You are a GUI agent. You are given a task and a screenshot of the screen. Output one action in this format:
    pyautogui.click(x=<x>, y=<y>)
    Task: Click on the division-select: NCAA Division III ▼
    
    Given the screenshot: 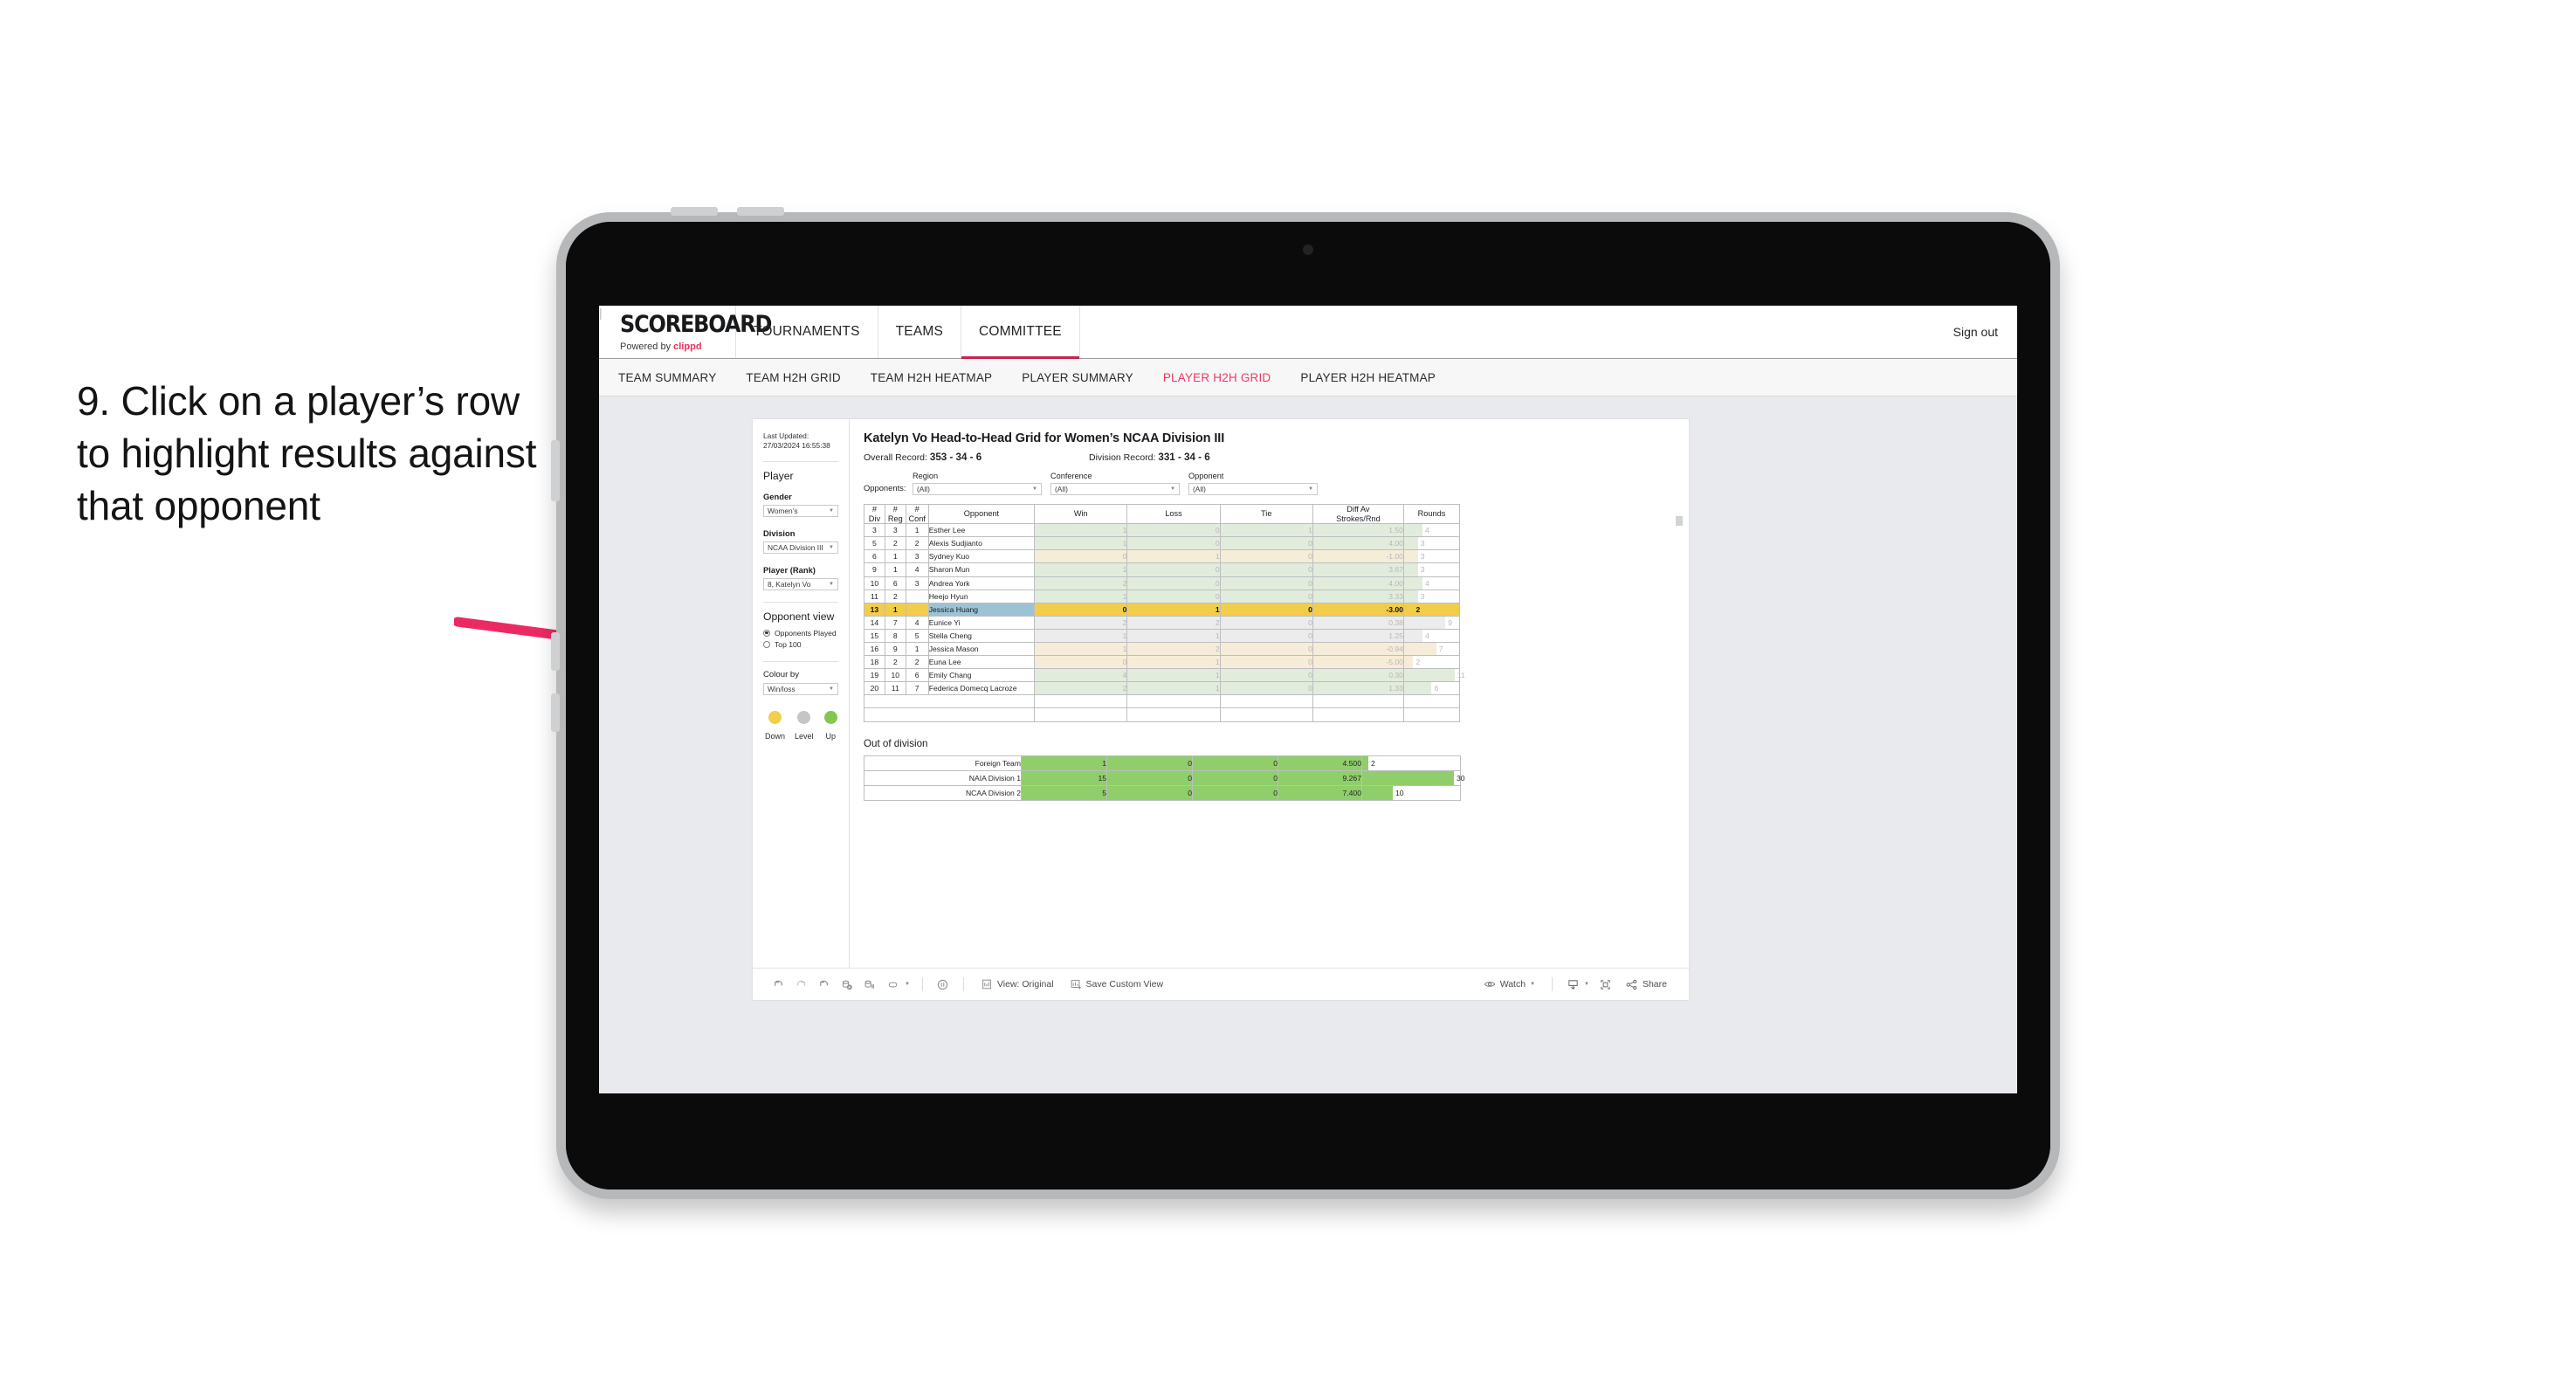 What is the action you would take?
    pyautogui.click(x=800, y=548)
    